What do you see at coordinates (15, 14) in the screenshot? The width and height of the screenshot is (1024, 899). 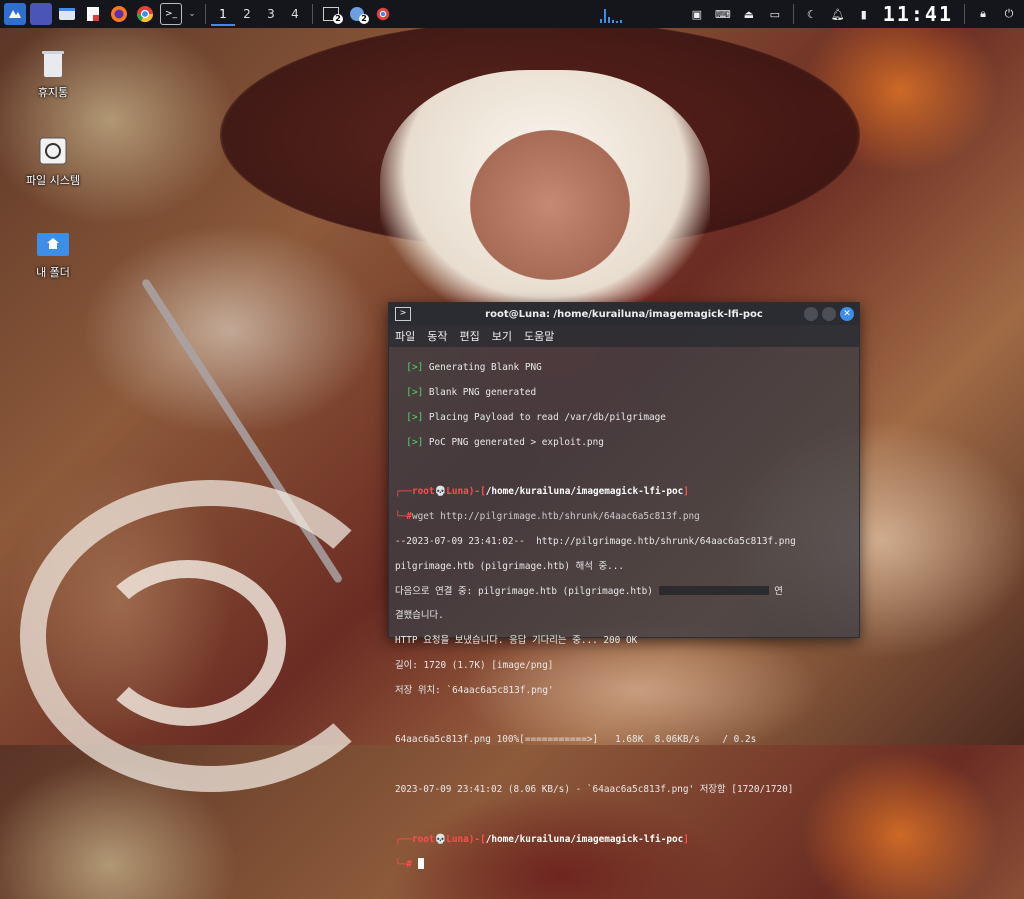 I see `app-launcher-icon` at bounding box center [15, 14].